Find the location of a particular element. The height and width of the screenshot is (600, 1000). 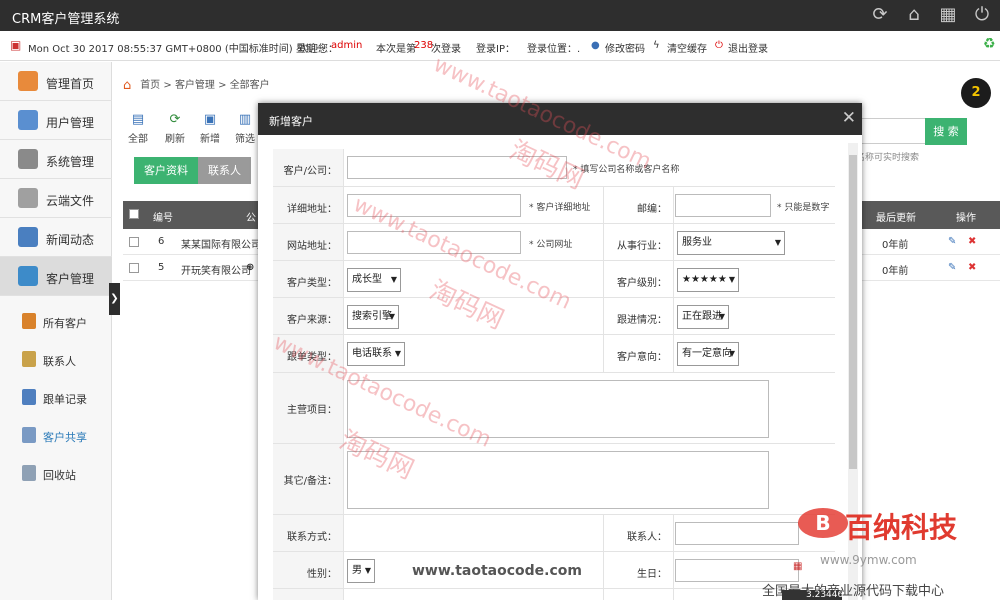

source-select: 搜索引擎 ▼ is located at coordinates (373, 317).